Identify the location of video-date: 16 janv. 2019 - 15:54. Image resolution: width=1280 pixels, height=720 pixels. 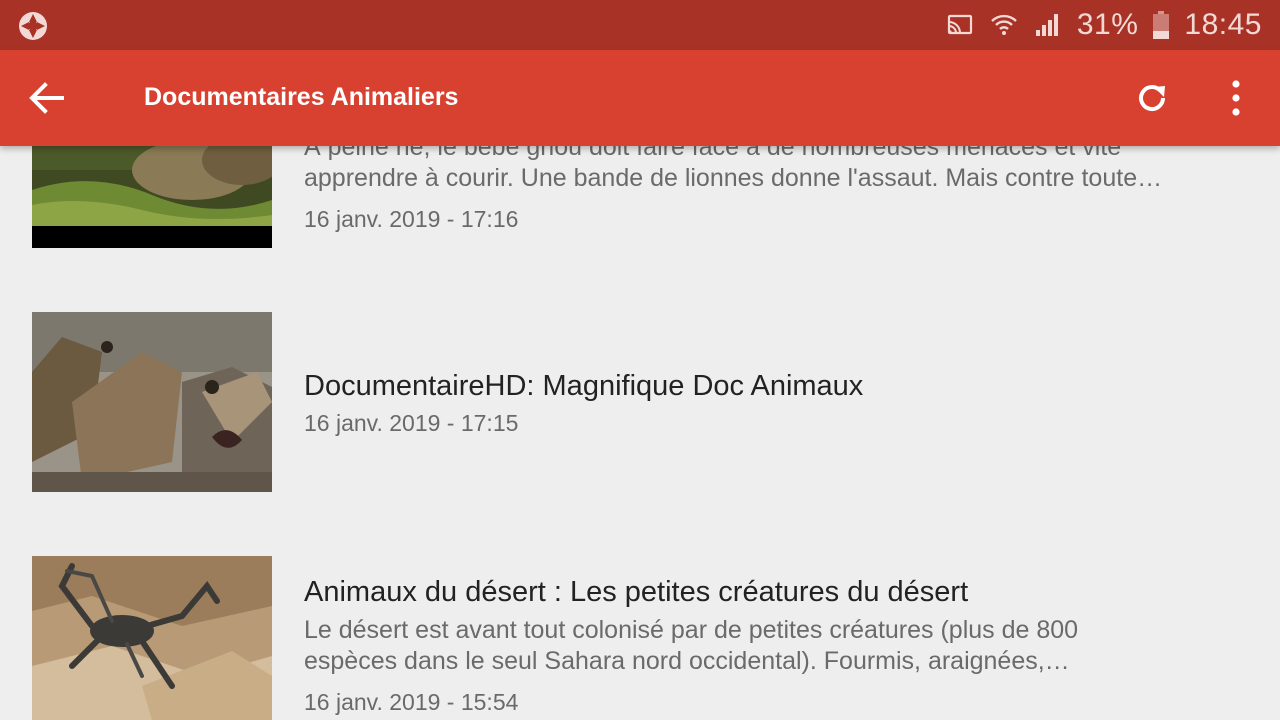
(411, 702).